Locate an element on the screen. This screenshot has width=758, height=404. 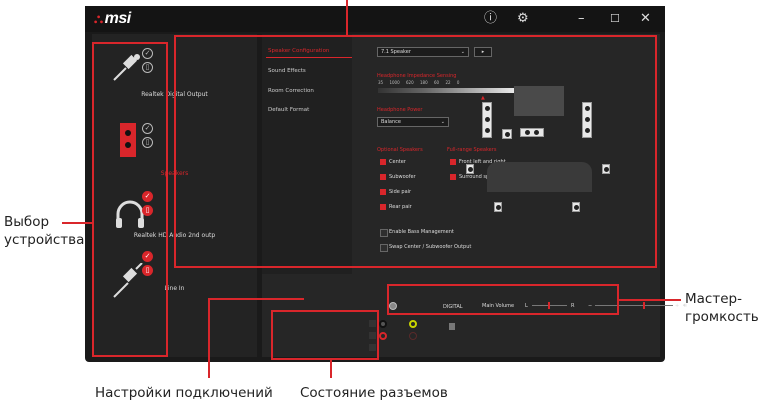
device-select-highlight is located at coordinates (130, 199).